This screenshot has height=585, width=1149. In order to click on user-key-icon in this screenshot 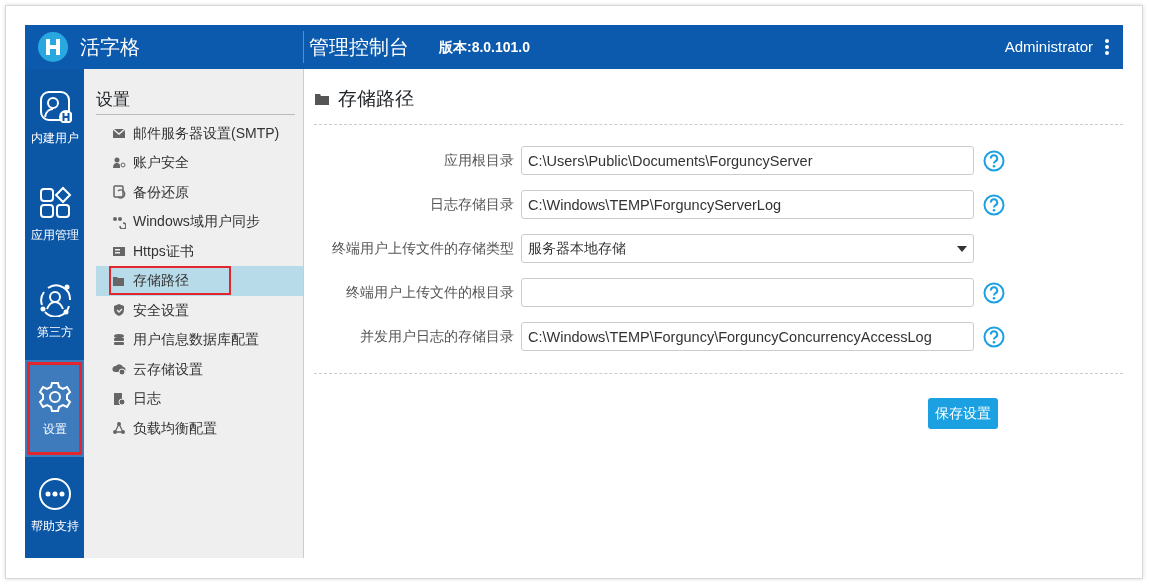, I will do `click(119, 162)`.